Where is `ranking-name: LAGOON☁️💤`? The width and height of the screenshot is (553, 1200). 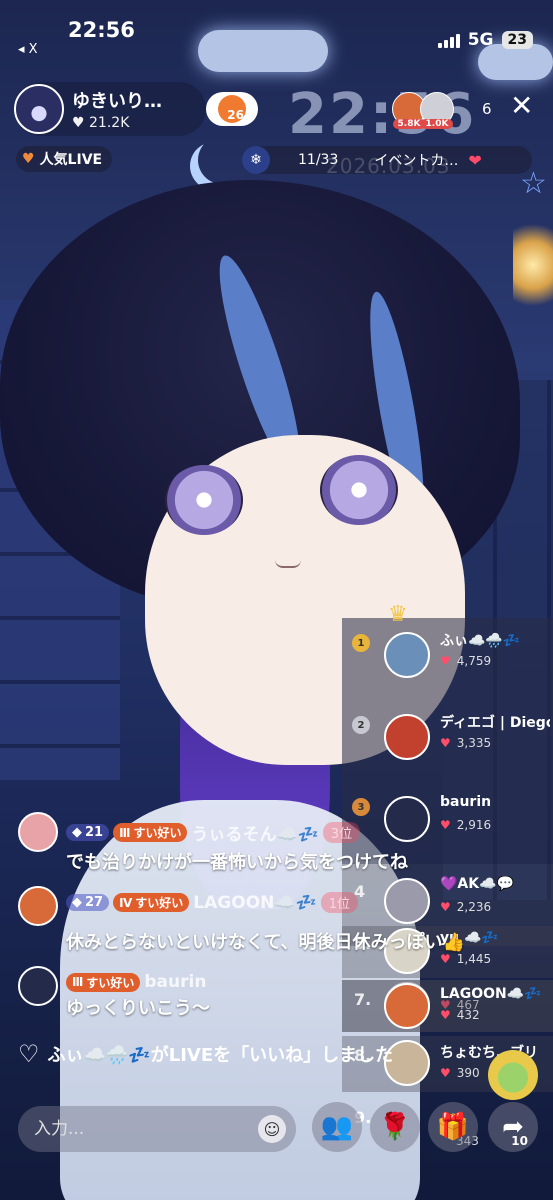 ranking-name: LAGOON☁️💤 is located at coordinates (491, 994).